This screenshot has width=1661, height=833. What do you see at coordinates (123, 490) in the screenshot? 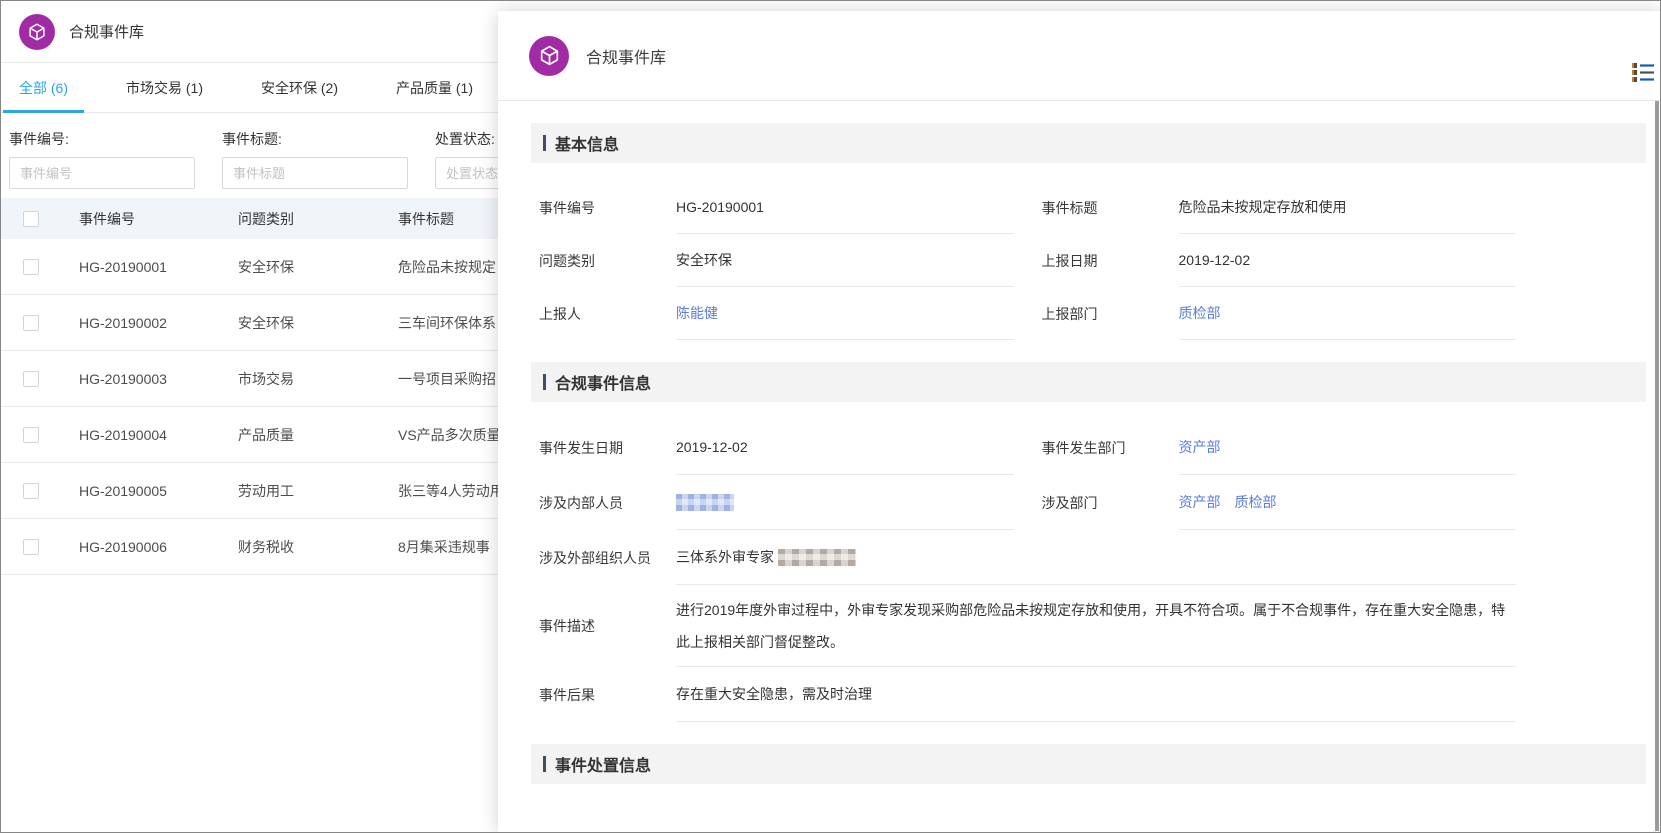
I see `cell-event-id: HG-20190005` at bounding box center [123, 490].